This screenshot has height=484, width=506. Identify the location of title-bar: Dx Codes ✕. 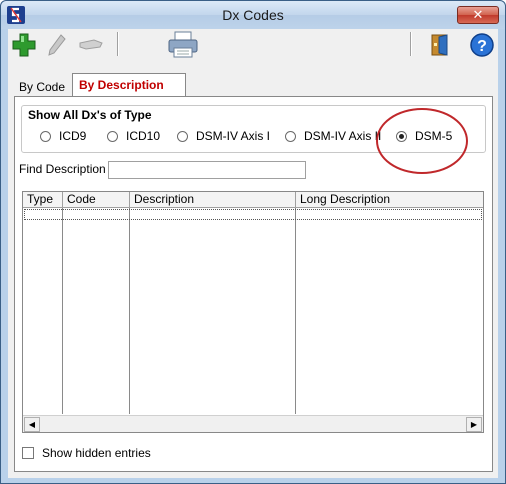
(253, 15).